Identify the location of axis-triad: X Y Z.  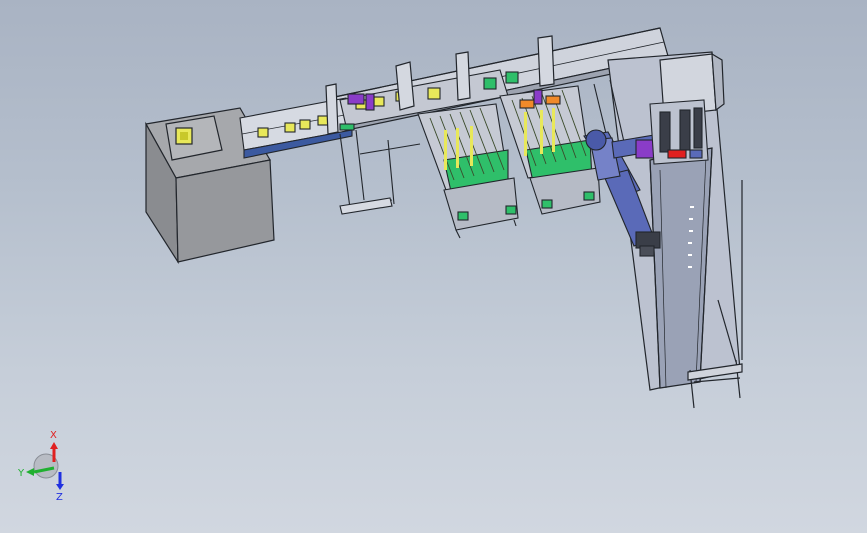
(46, 467).